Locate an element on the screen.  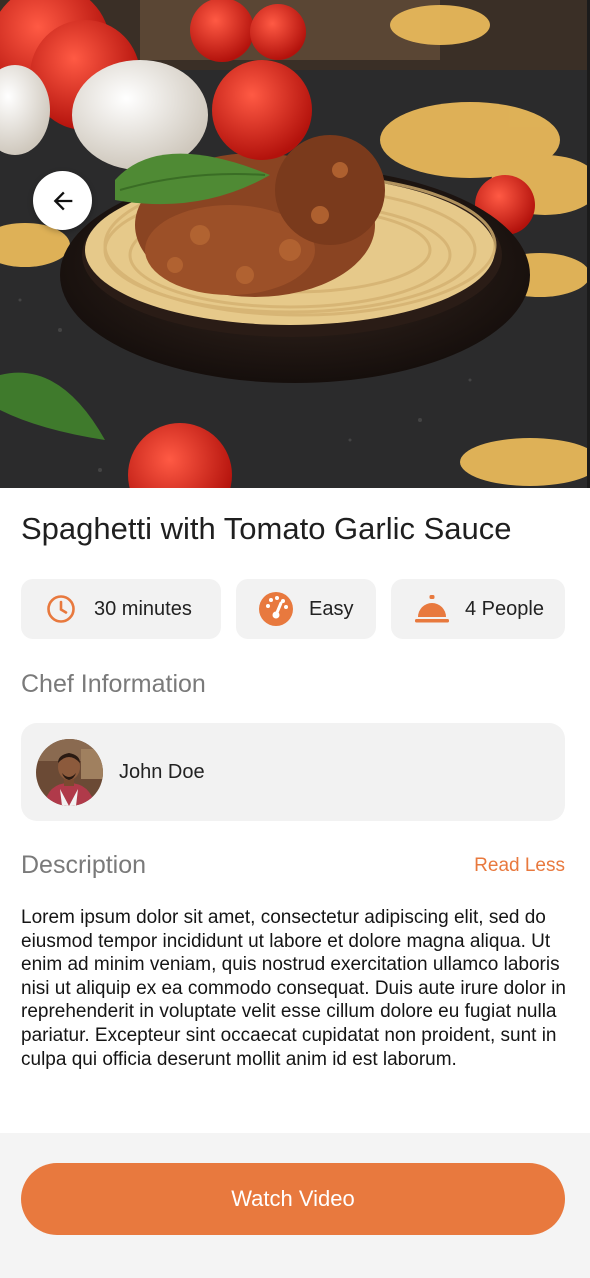
description-heading: Description is located at coordinates (84, 865).